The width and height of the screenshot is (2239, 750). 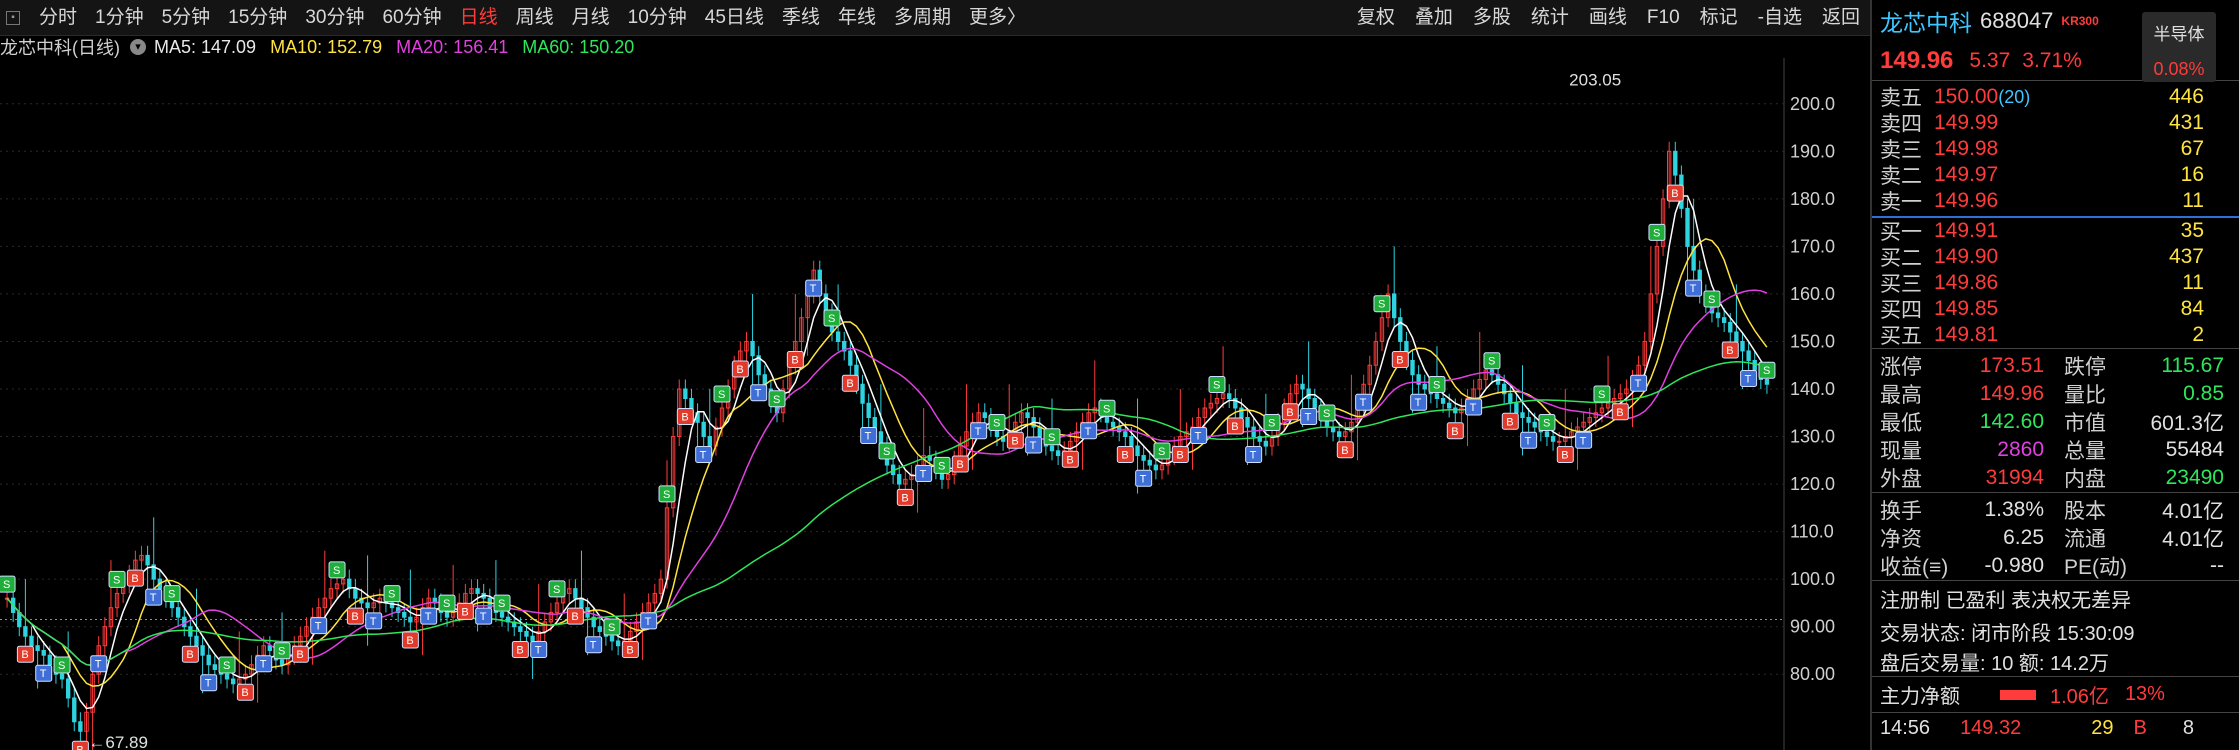 What do you see at coordinates (1905, 728) in the screenshot?
I see `tick-time: 14:56` at bounding box center [1905, 728].